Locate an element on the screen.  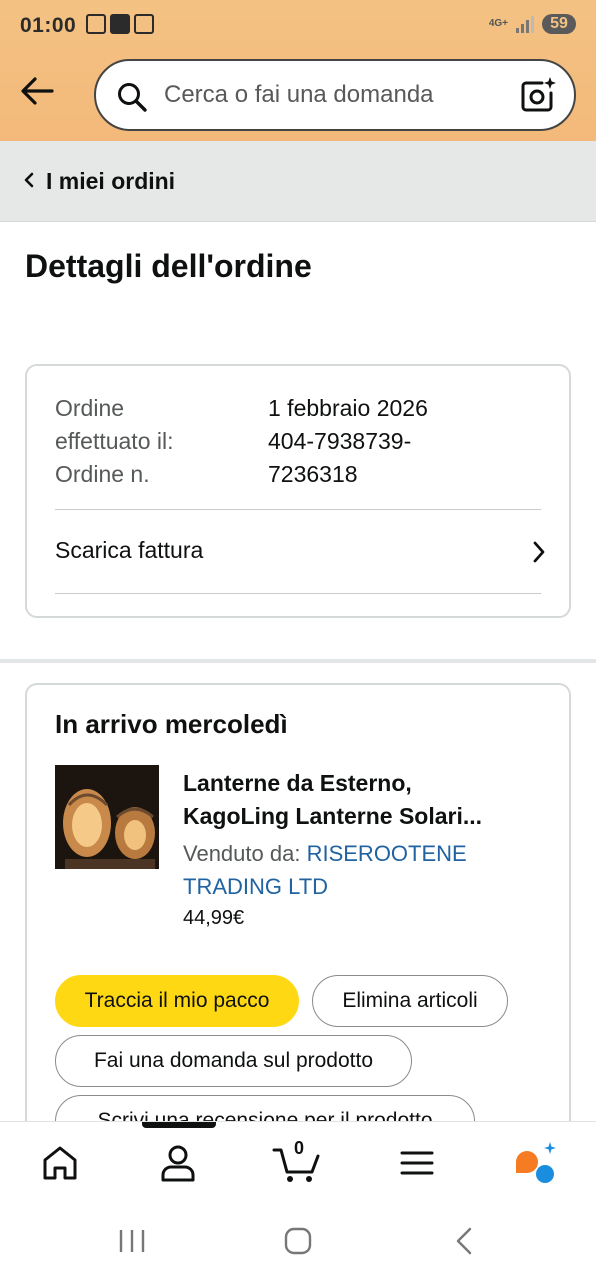
product-image is located at coordinates (107, 817).